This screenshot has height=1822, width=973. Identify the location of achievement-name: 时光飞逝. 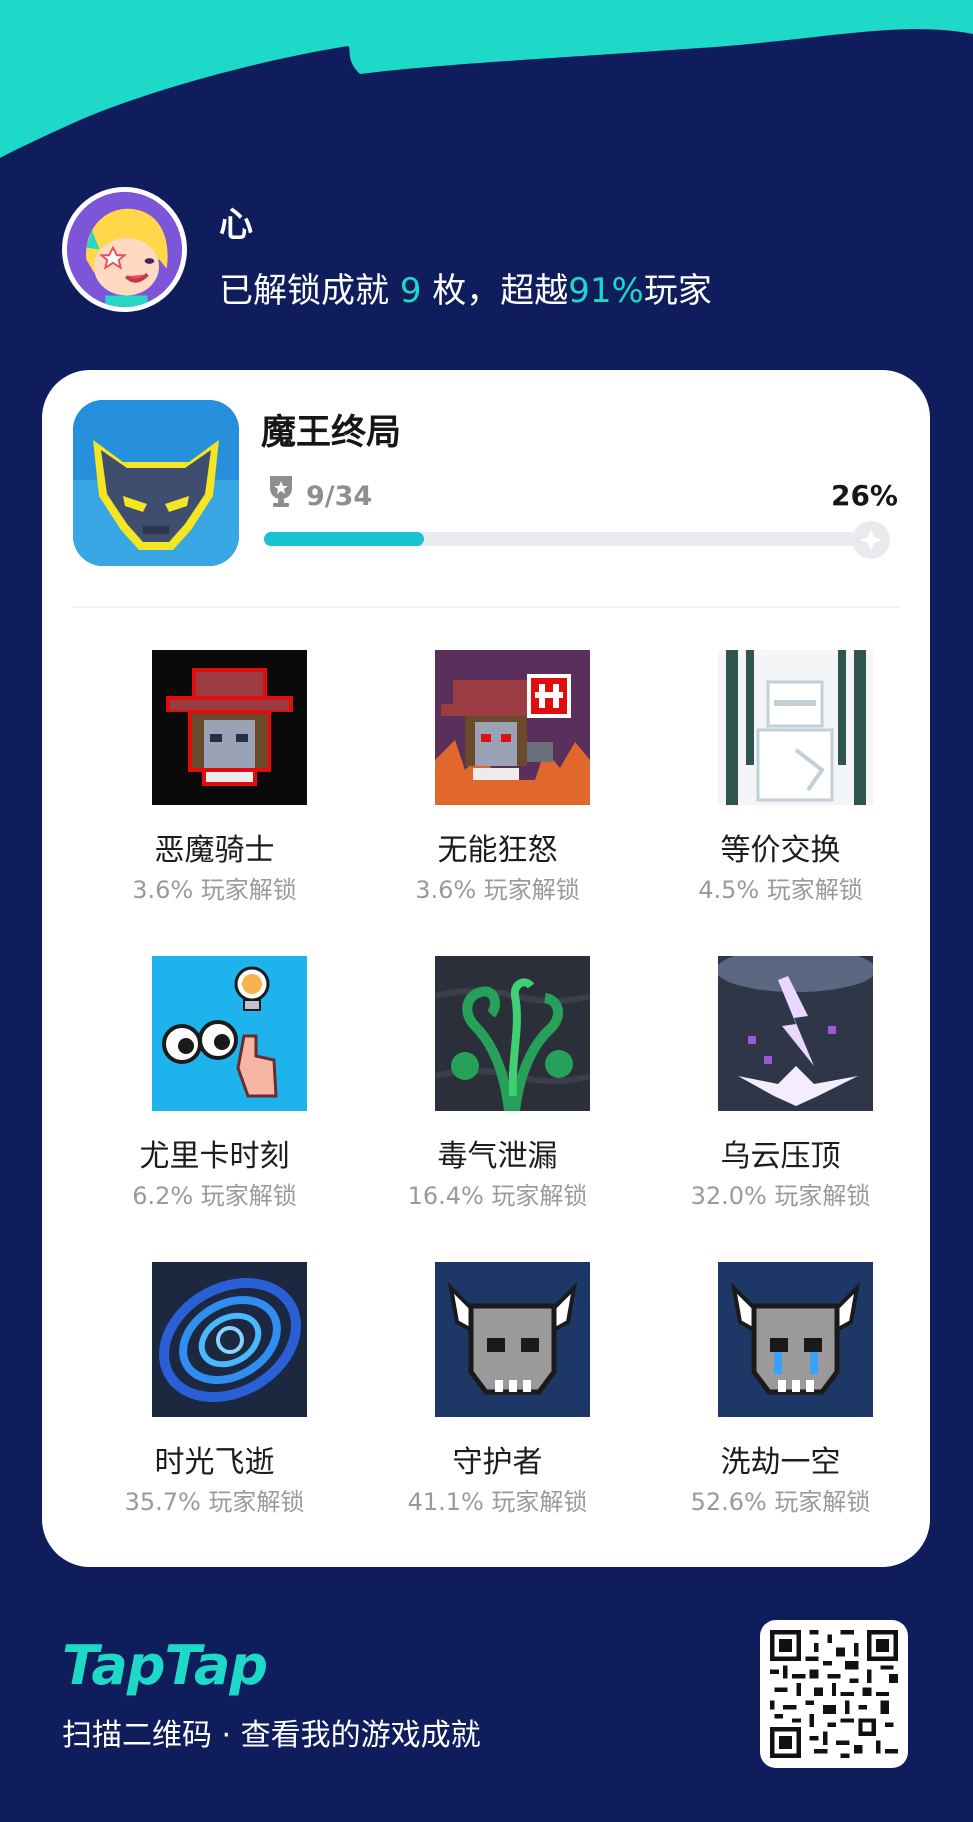
(214, 1462).